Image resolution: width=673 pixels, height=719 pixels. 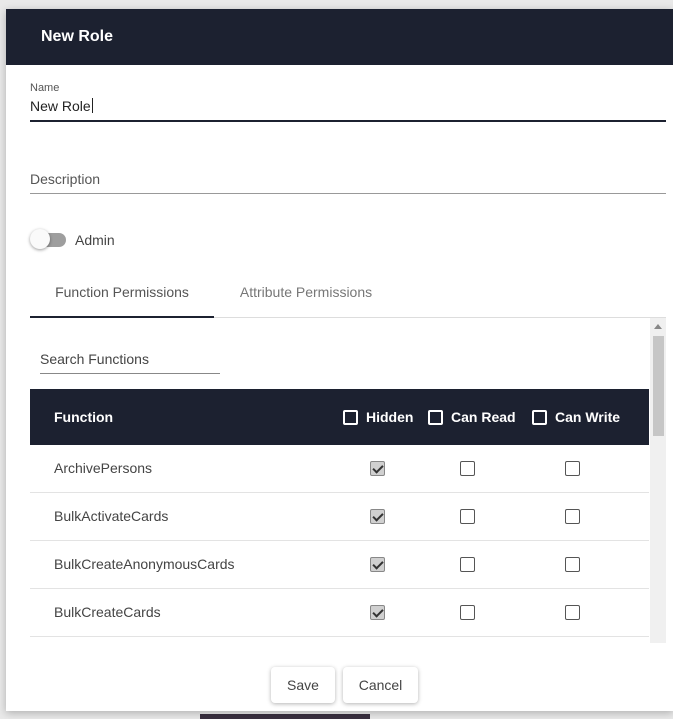 What do you see at coordinates (658, 326) in the screenshot?
I see `scroll-up-arrow-icon` at bounding box center [658, 326].